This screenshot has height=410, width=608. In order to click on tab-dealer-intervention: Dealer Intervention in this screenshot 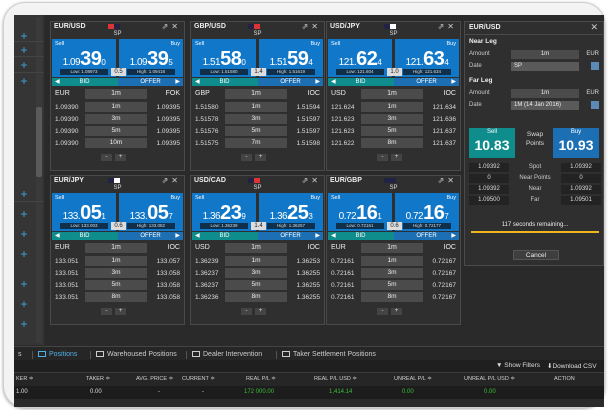, I will do `click(227, 354)`.